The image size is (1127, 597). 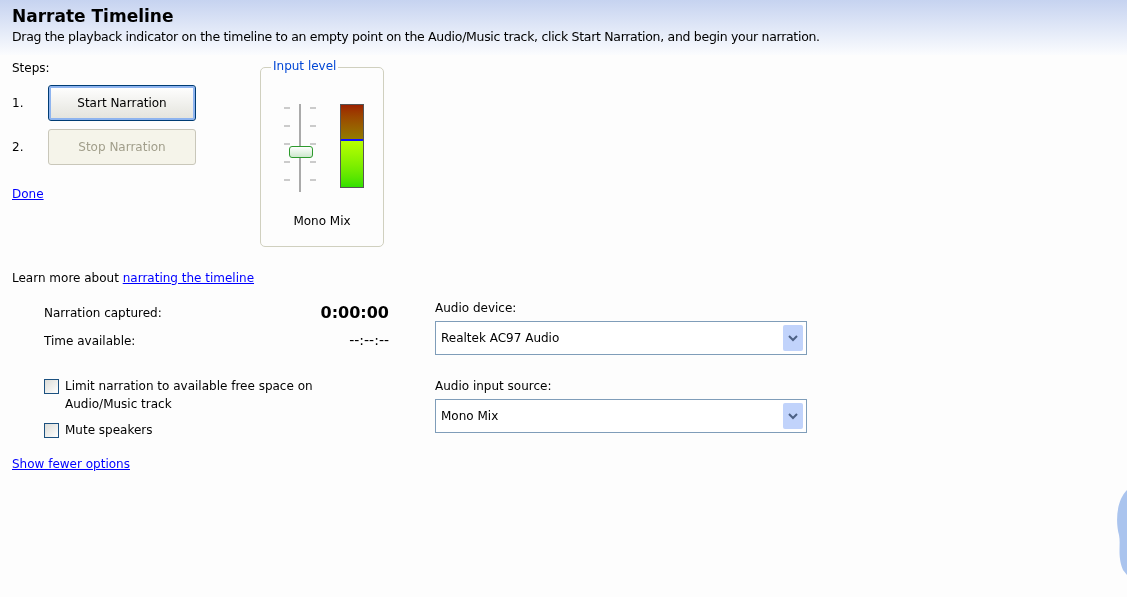 What do you see at coordinates (93, 16) in the screenshot?
I see `page-title: Narrate Timeline` at bounding box center [93, 16].